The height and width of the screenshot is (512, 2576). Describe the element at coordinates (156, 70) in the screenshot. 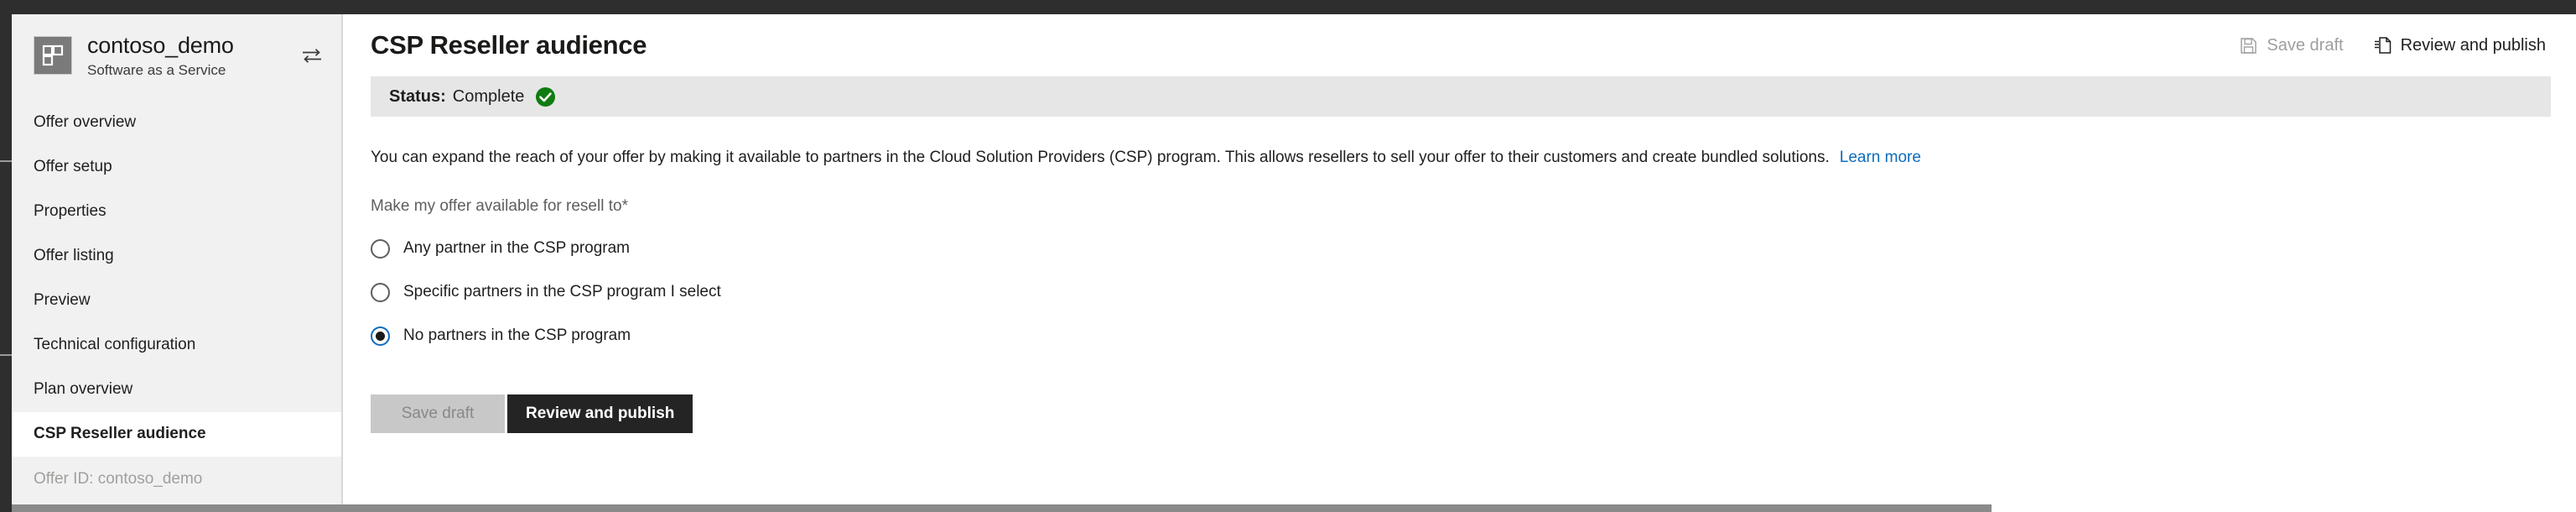

I see `offer-type: Software as a Service` at that location.